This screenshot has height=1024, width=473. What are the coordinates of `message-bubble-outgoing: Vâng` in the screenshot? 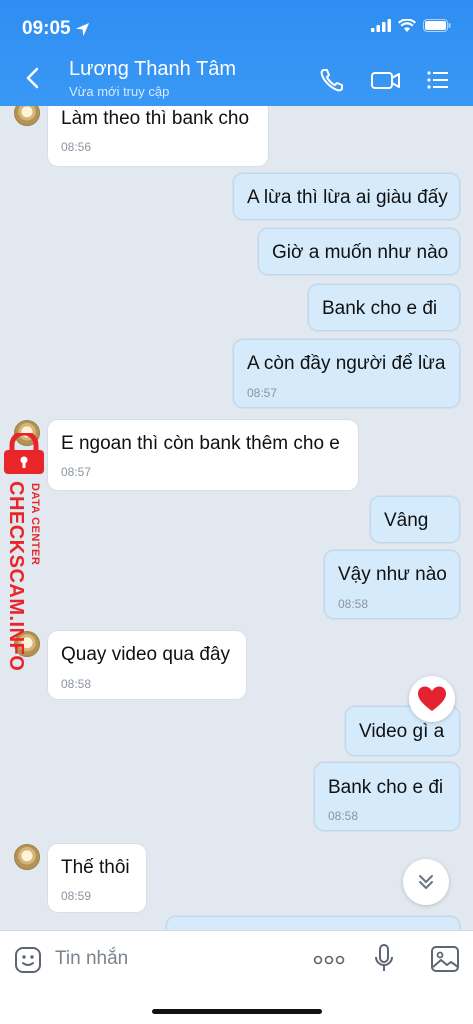 It's located at (415, 519).